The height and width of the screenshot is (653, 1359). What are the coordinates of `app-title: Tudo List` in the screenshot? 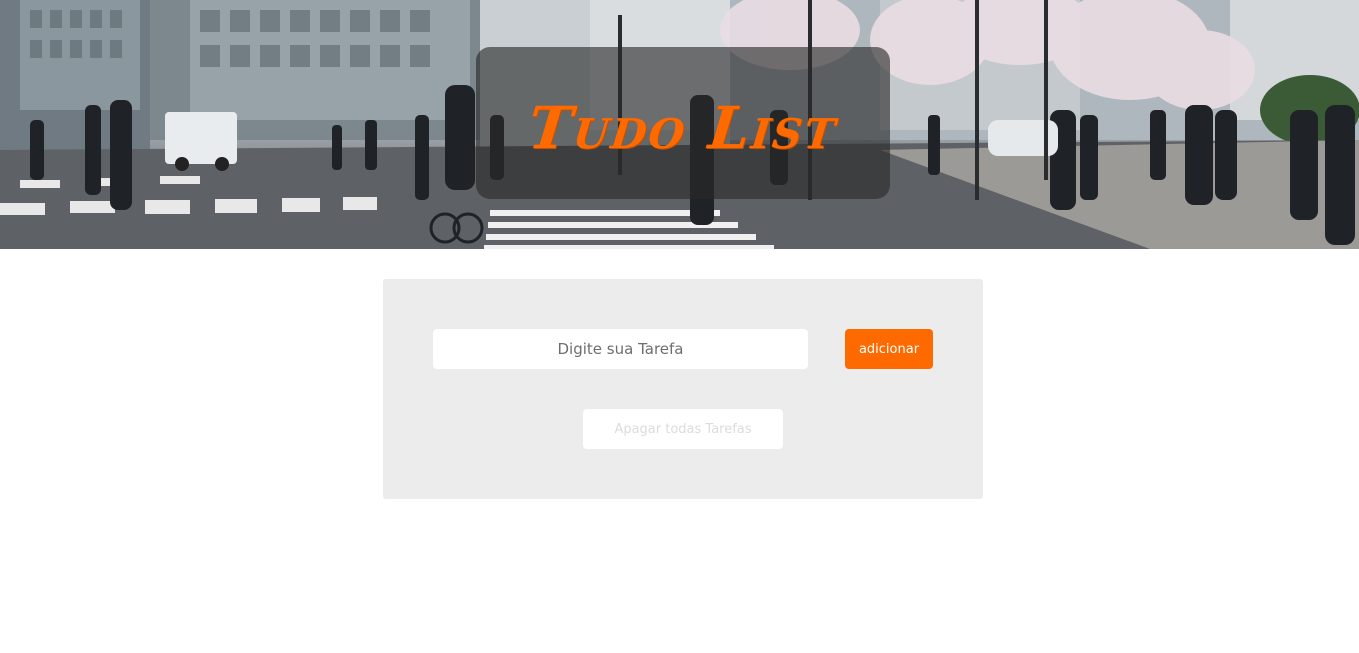 It's located at (683, 128).